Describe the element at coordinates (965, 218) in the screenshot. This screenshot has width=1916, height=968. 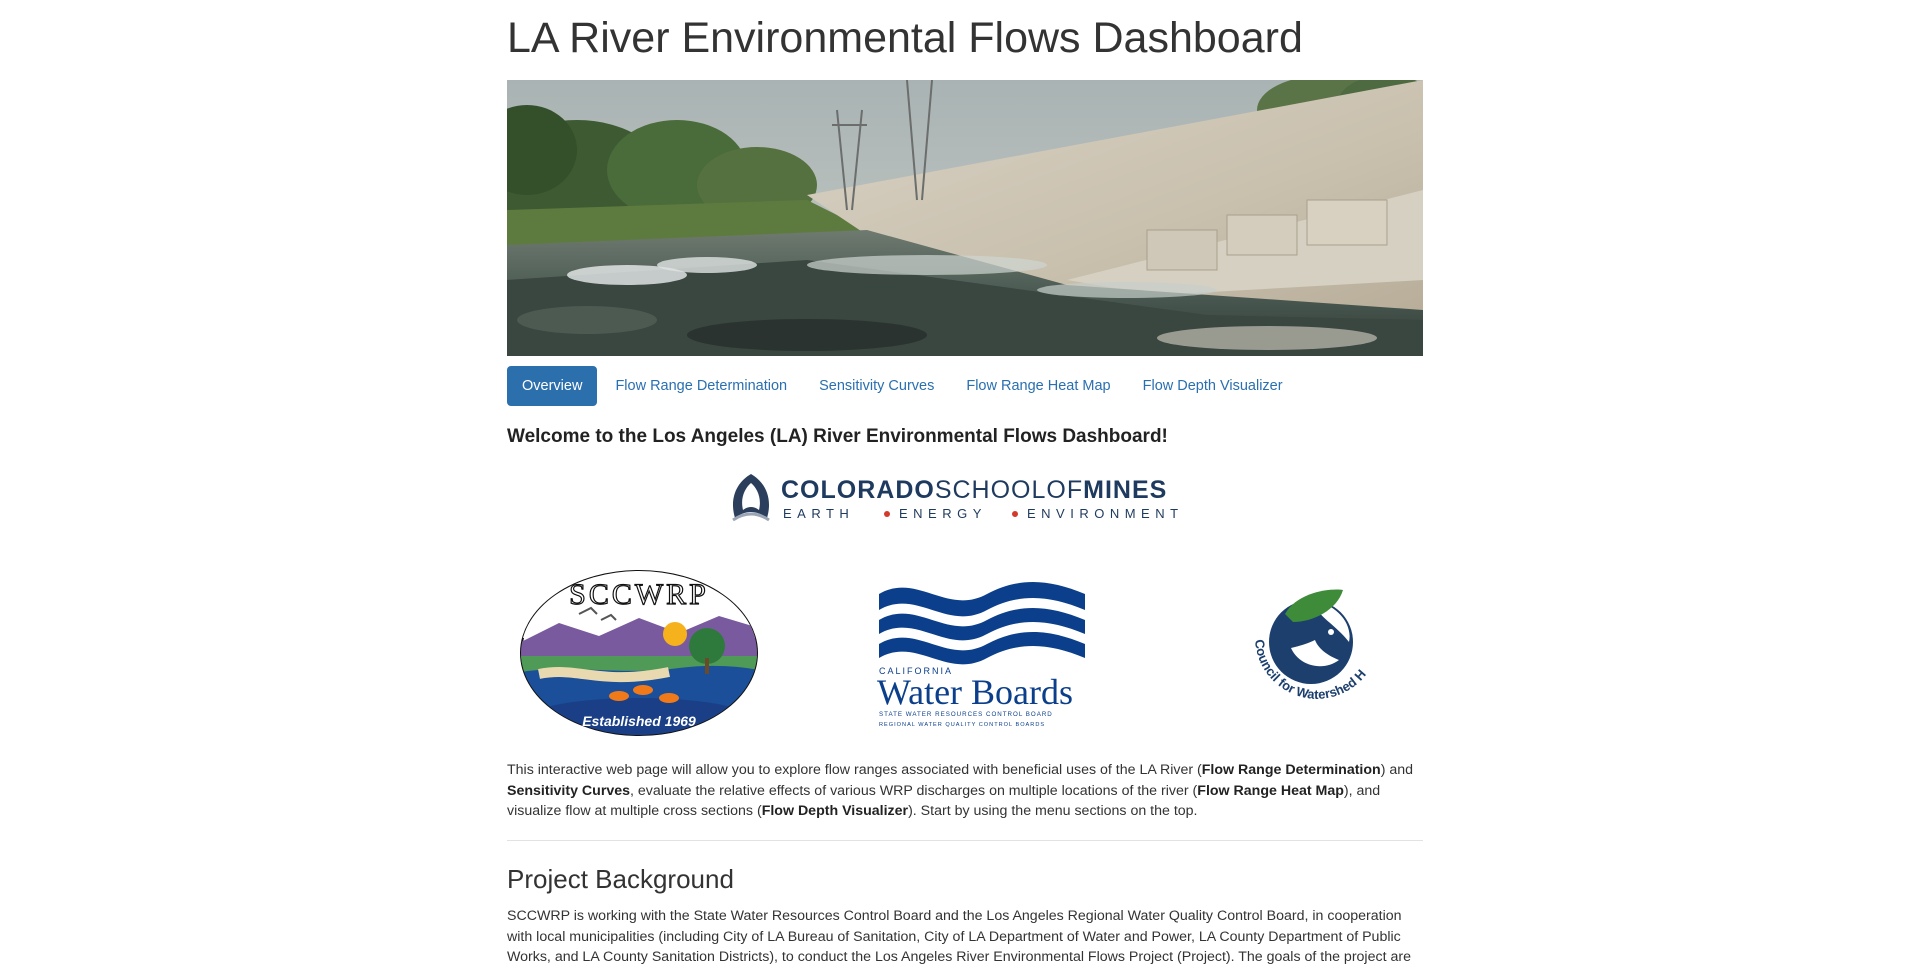
I see `hero-river-photo` at that location.